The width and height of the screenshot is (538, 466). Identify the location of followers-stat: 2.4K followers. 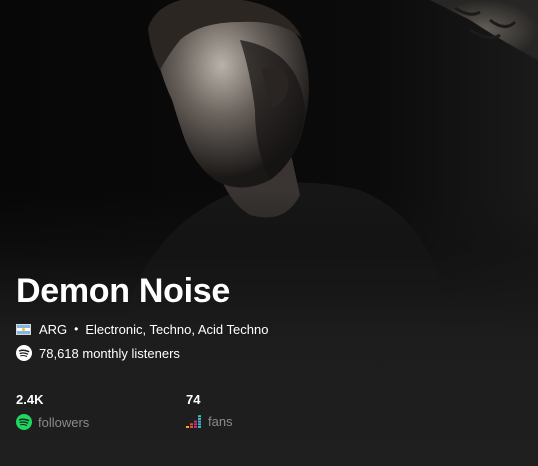
(52, 411).